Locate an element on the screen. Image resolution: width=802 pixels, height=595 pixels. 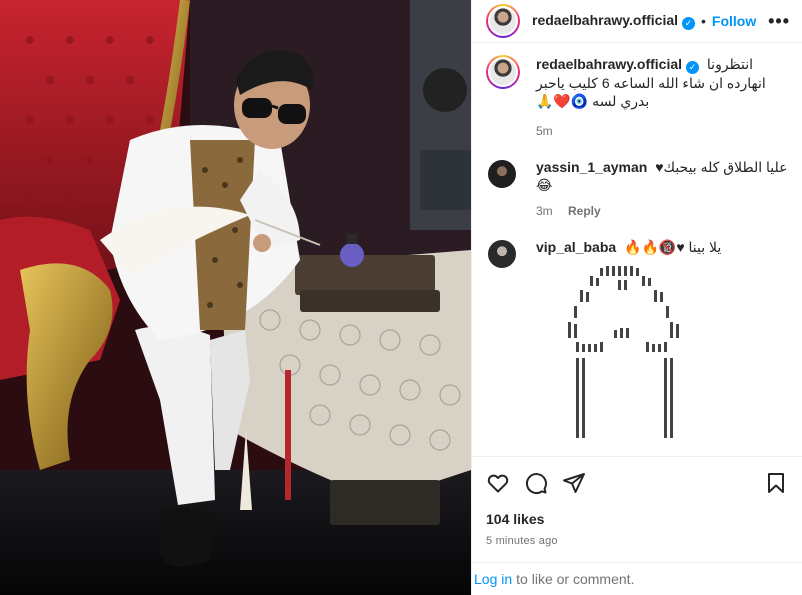
comment-emoji: 😂 is located at coordinates (544, 185).